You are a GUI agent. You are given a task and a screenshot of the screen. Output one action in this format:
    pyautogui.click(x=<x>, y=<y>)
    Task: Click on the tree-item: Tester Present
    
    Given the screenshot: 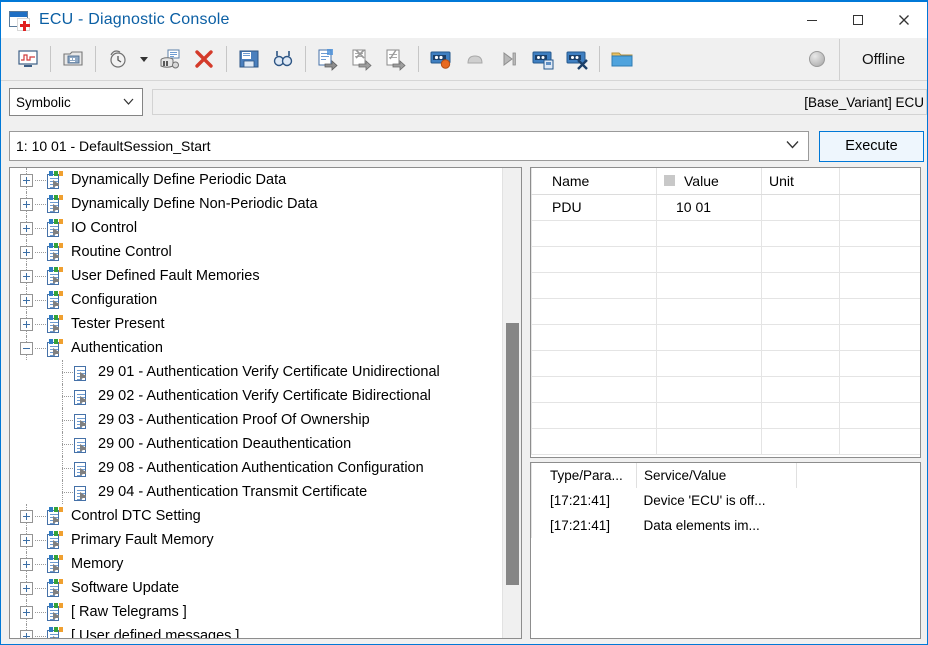 What is the action you would take?
    pyautogui.click(x=256, y=324)
    